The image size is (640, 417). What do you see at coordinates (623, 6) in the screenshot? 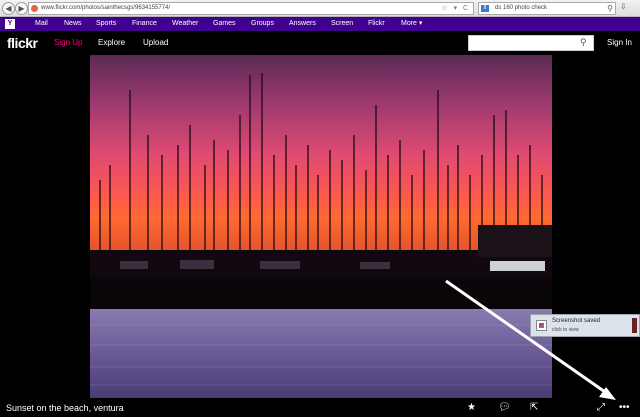
I see `download-icon: ⇩` at bounding box center [623, 6].